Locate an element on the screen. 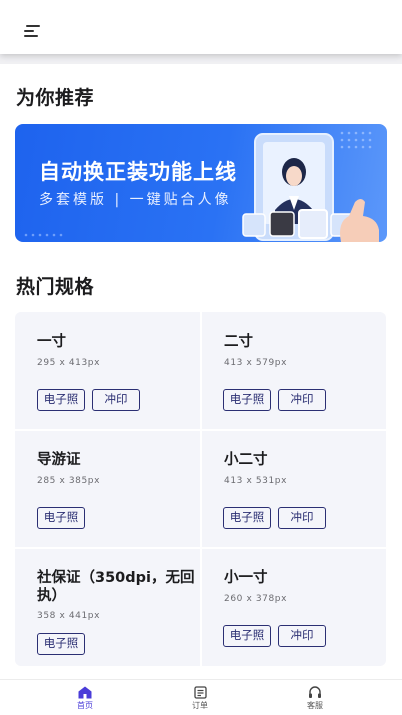  nav-orders: 订单 is located at coordinates (200, 698).